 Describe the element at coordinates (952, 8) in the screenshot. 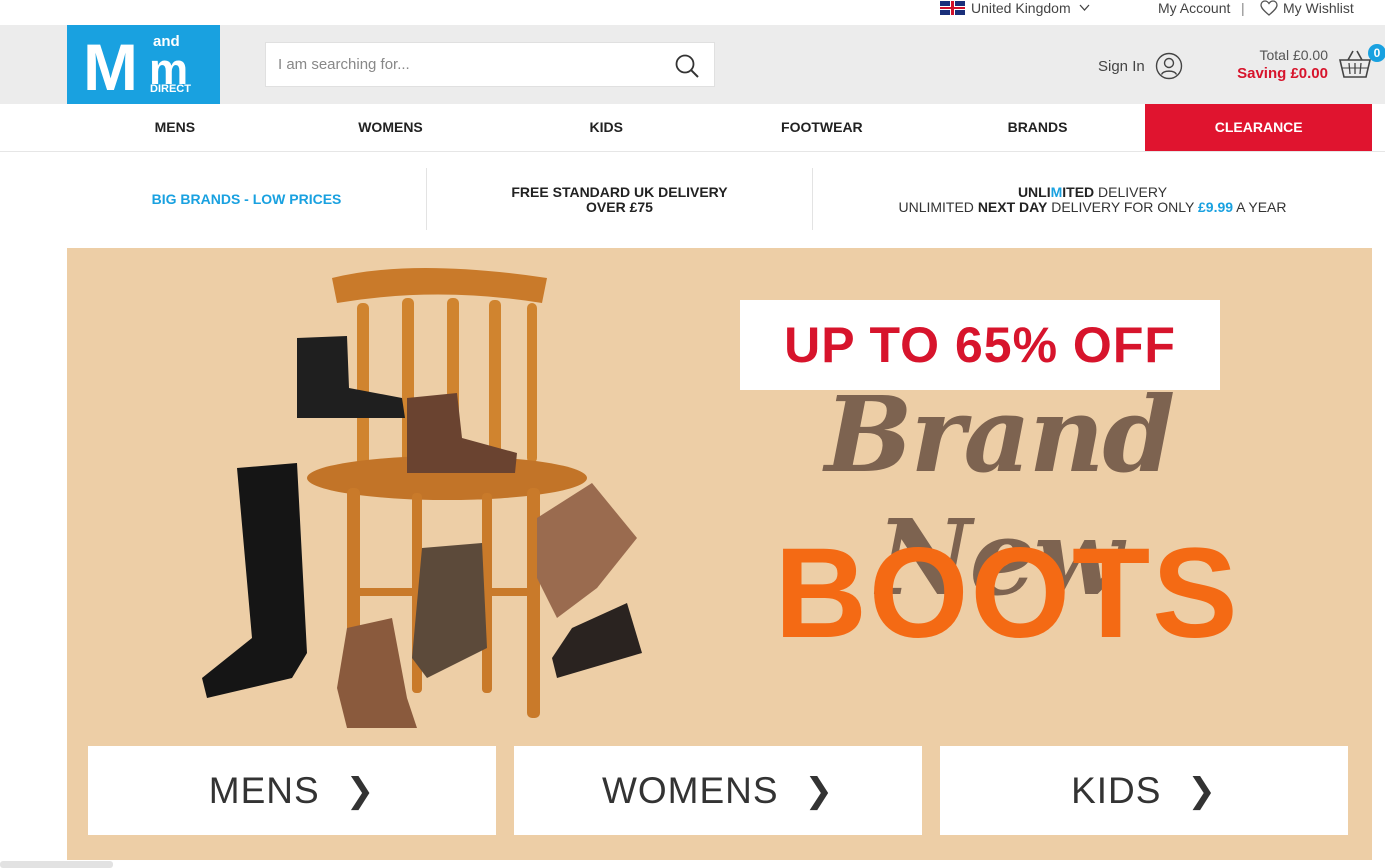

I see `uk-flag-icon` at that location.